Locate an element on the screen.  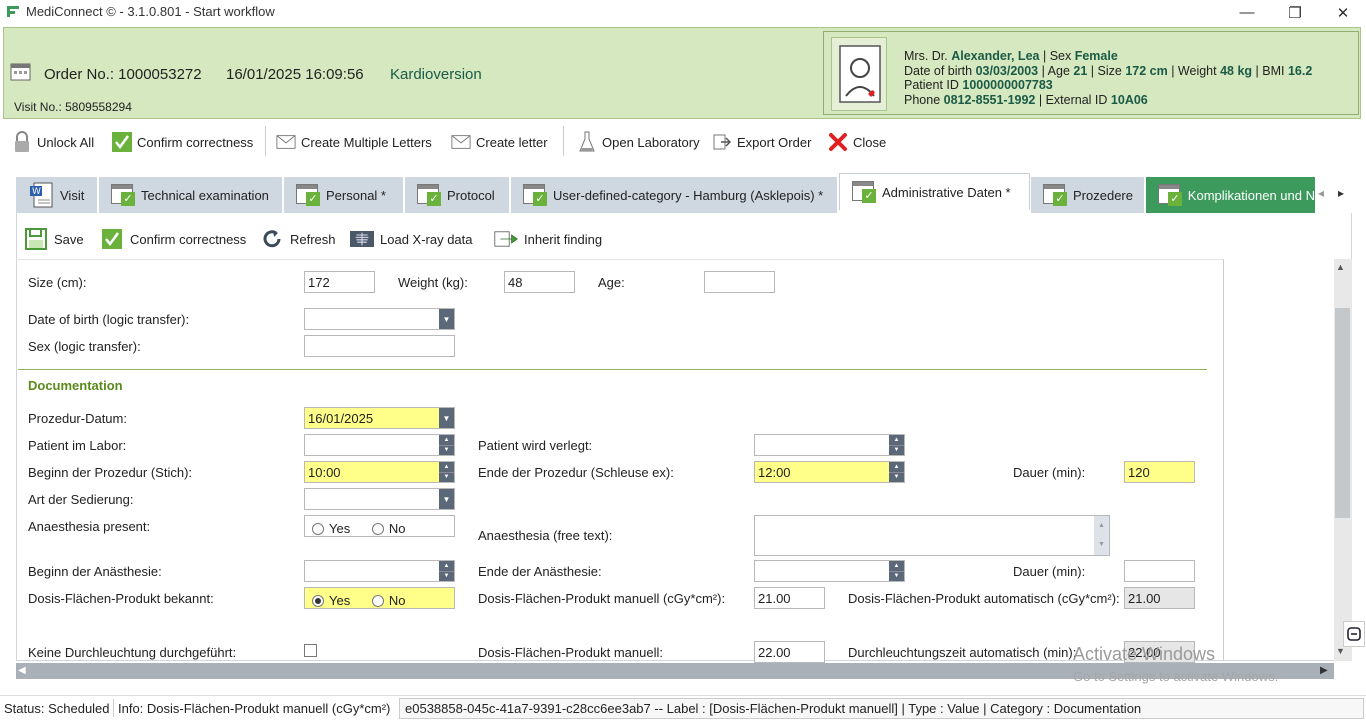
phone-label: Phone is located at coordinates (922, 99).